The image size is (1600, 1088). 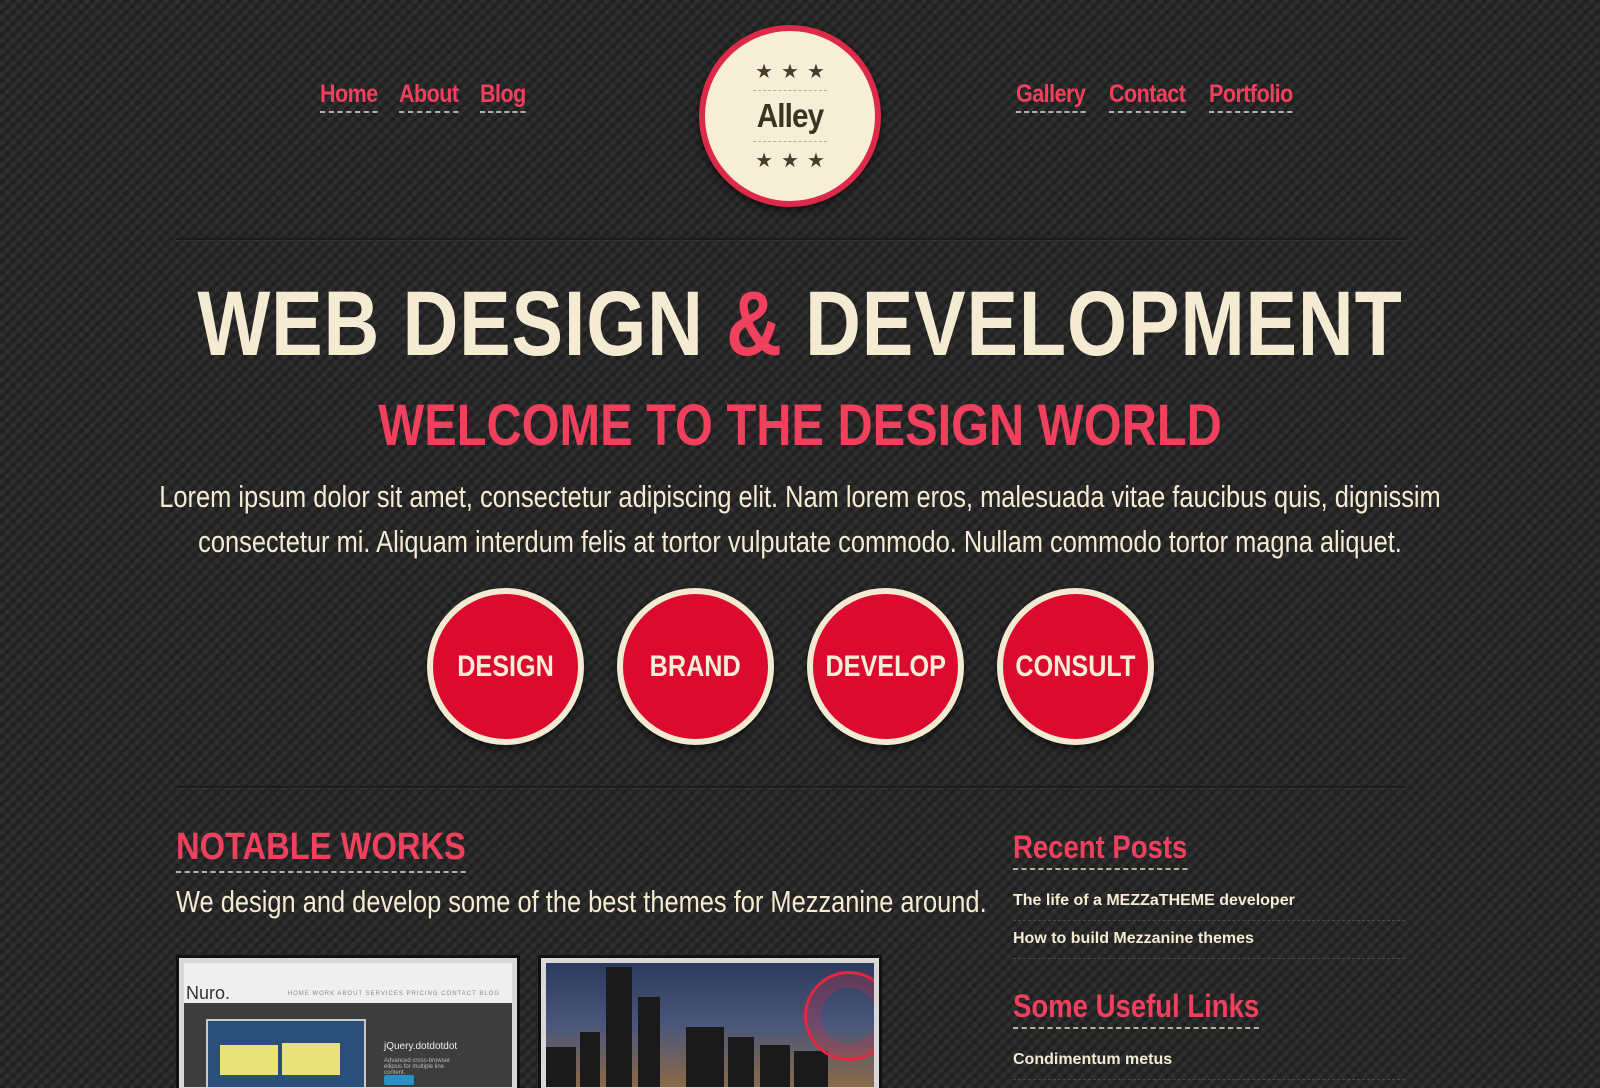 What do you see at coordinates (791, 239) in the screenshot?
I see `header-divider` at bounding box center [791, 239].